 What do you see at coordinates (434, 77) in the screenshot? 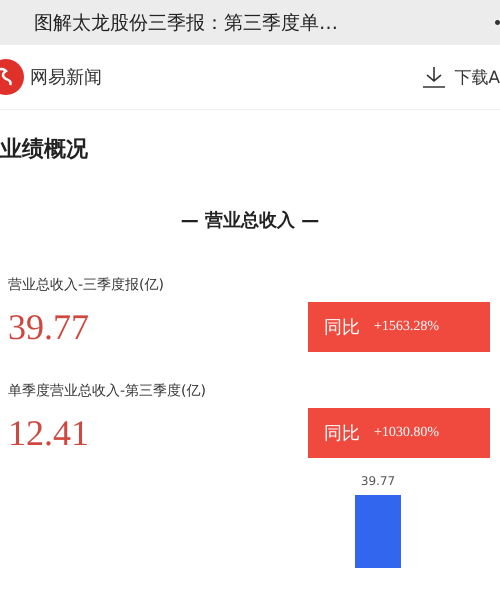
I see `download-icon` at bounding box center [434, 77].